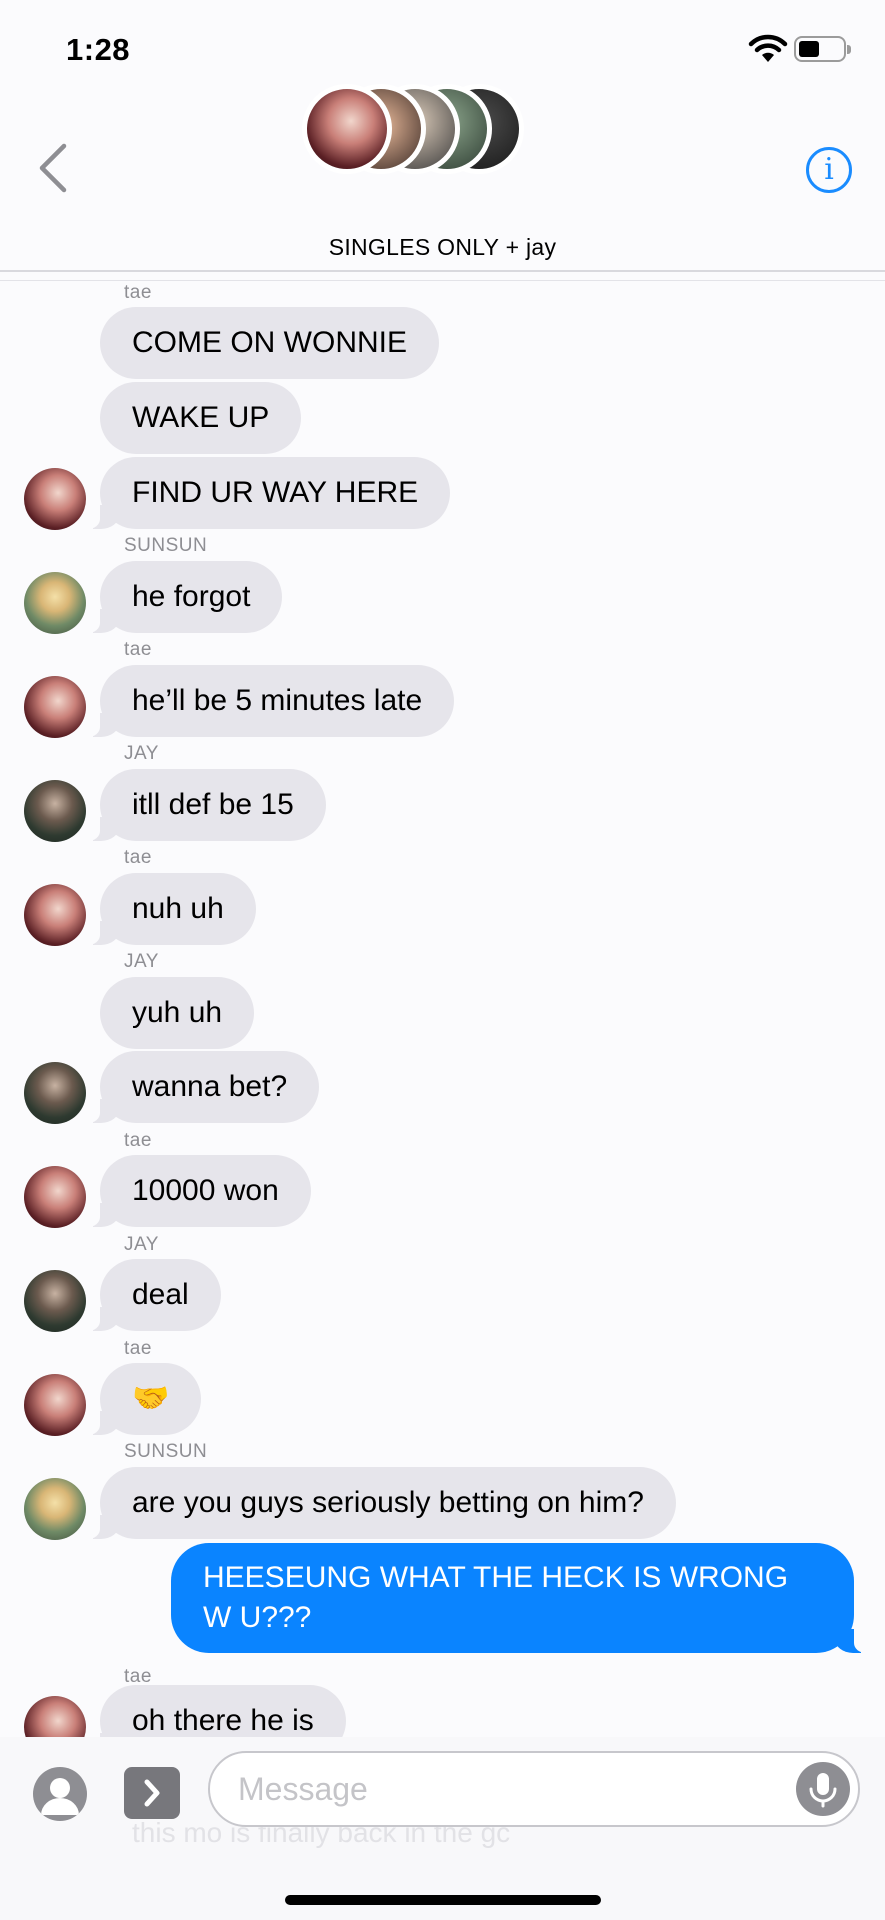 This screenshot has width=885, height=1920. Describe the element at coordinates (269, 343) in the screenshot. I see `message-bubble: COME ON WONNIE` at that location.